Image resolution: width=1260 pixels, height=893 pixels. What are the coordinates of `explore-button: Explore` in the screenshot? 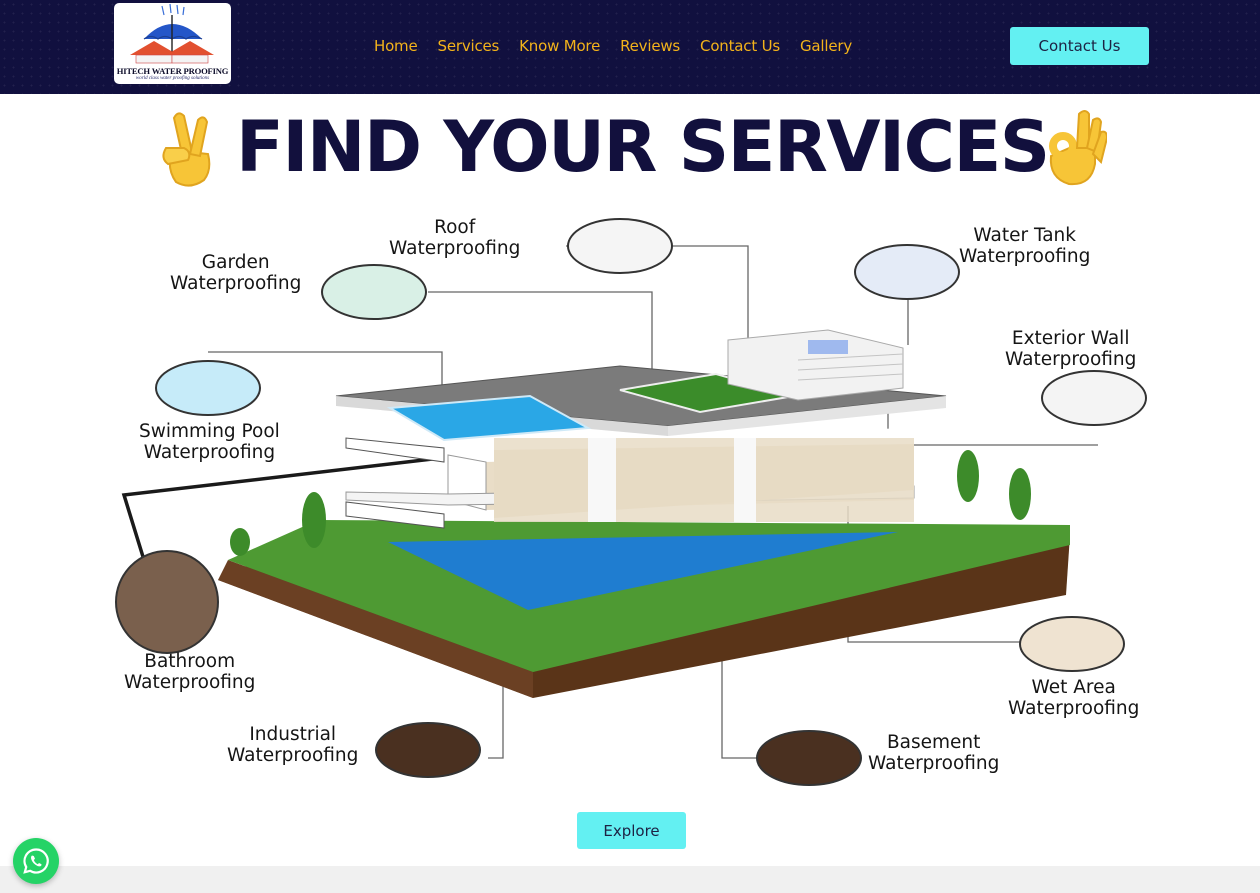 It's located at (631, 830).